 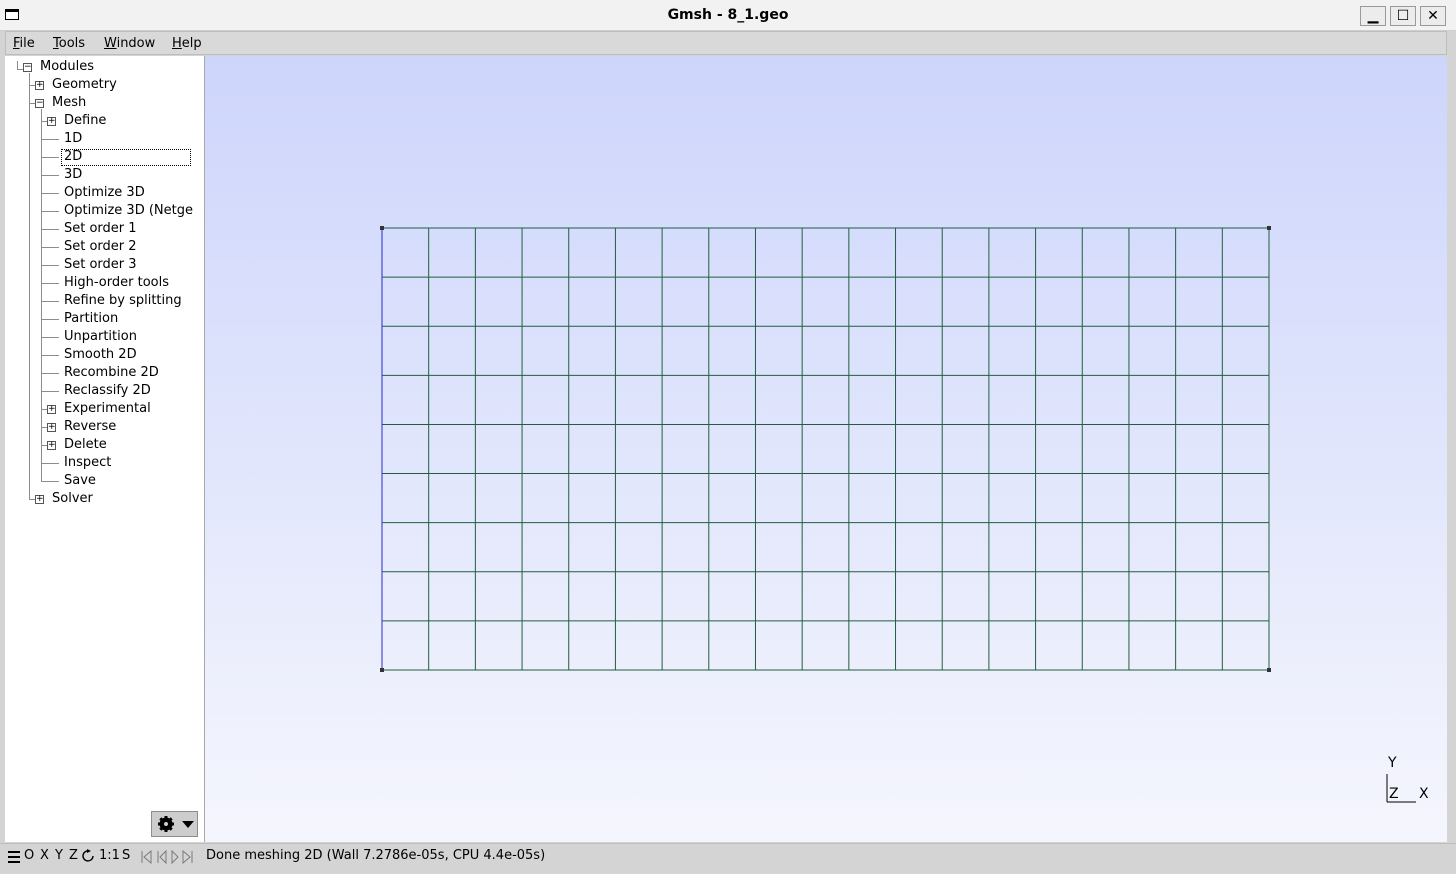 What do you see at coordinates (100, 229) in the screenshot?
I see `tree-item-set-order-1: Set order 1` at bounding box center [100, 229].